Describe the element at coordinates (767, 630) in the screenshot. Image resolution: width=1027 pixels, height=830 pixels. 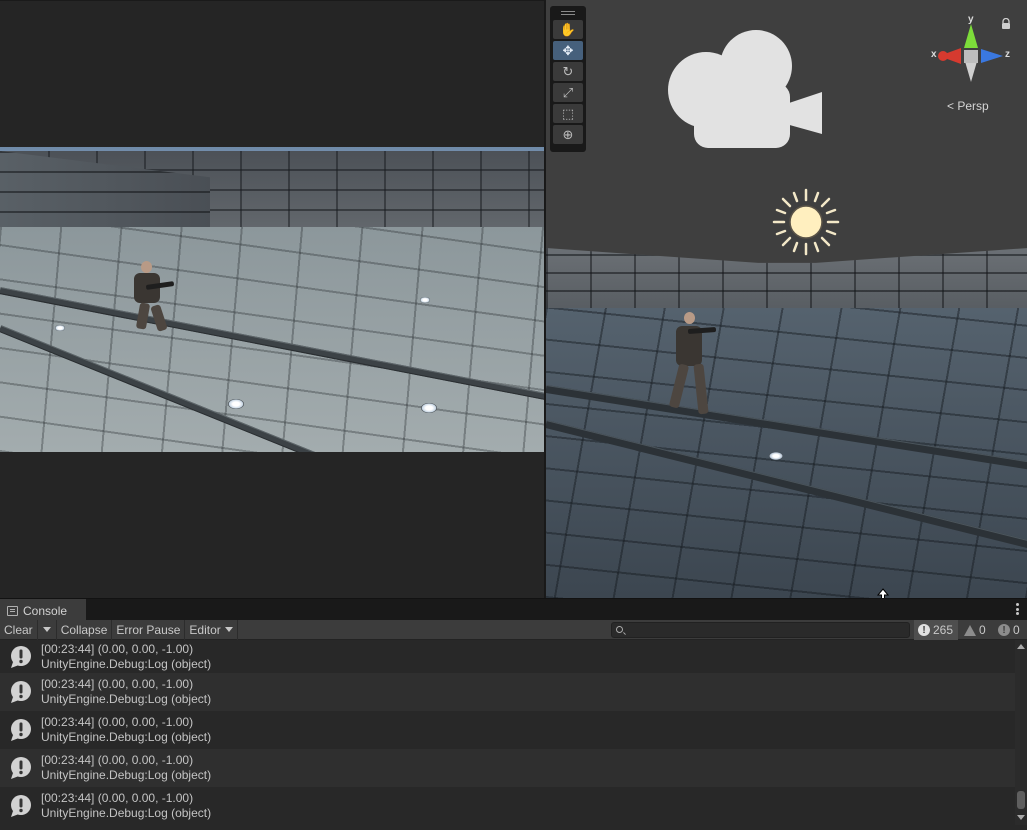
I see `console-search-input` at that location.